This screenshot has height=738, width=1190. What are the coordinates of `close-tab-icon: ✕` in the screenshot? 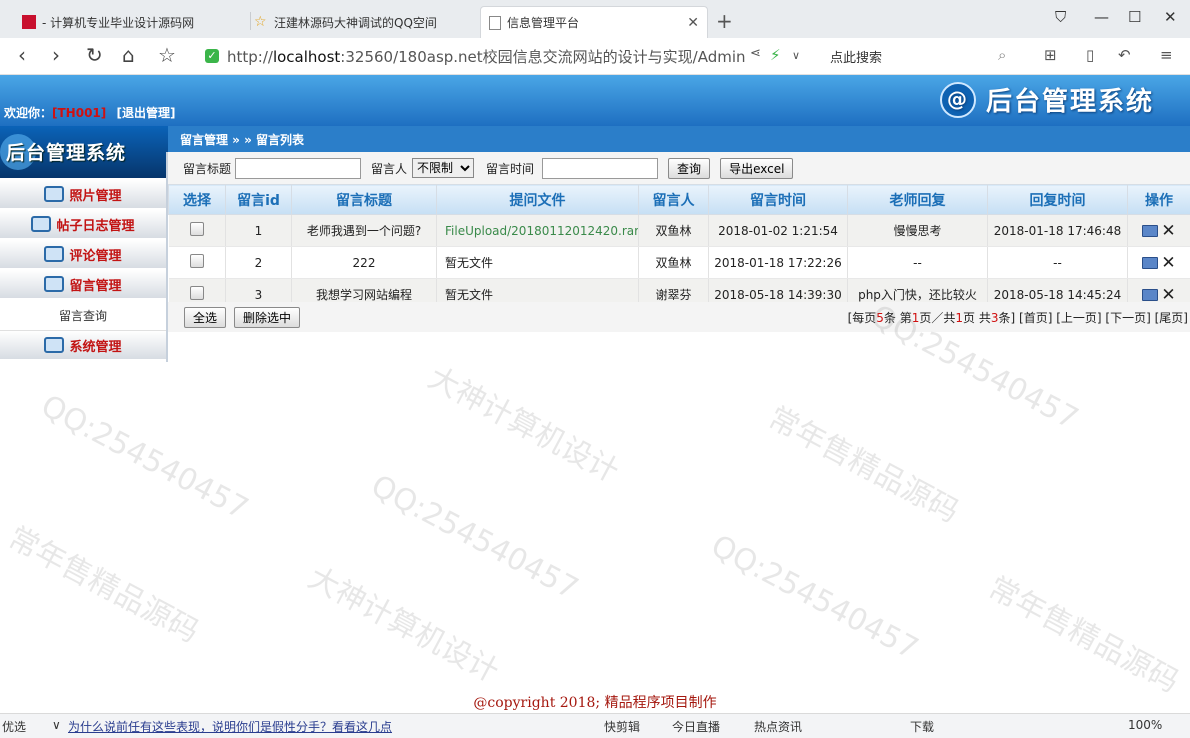 It's located at (693, 23).